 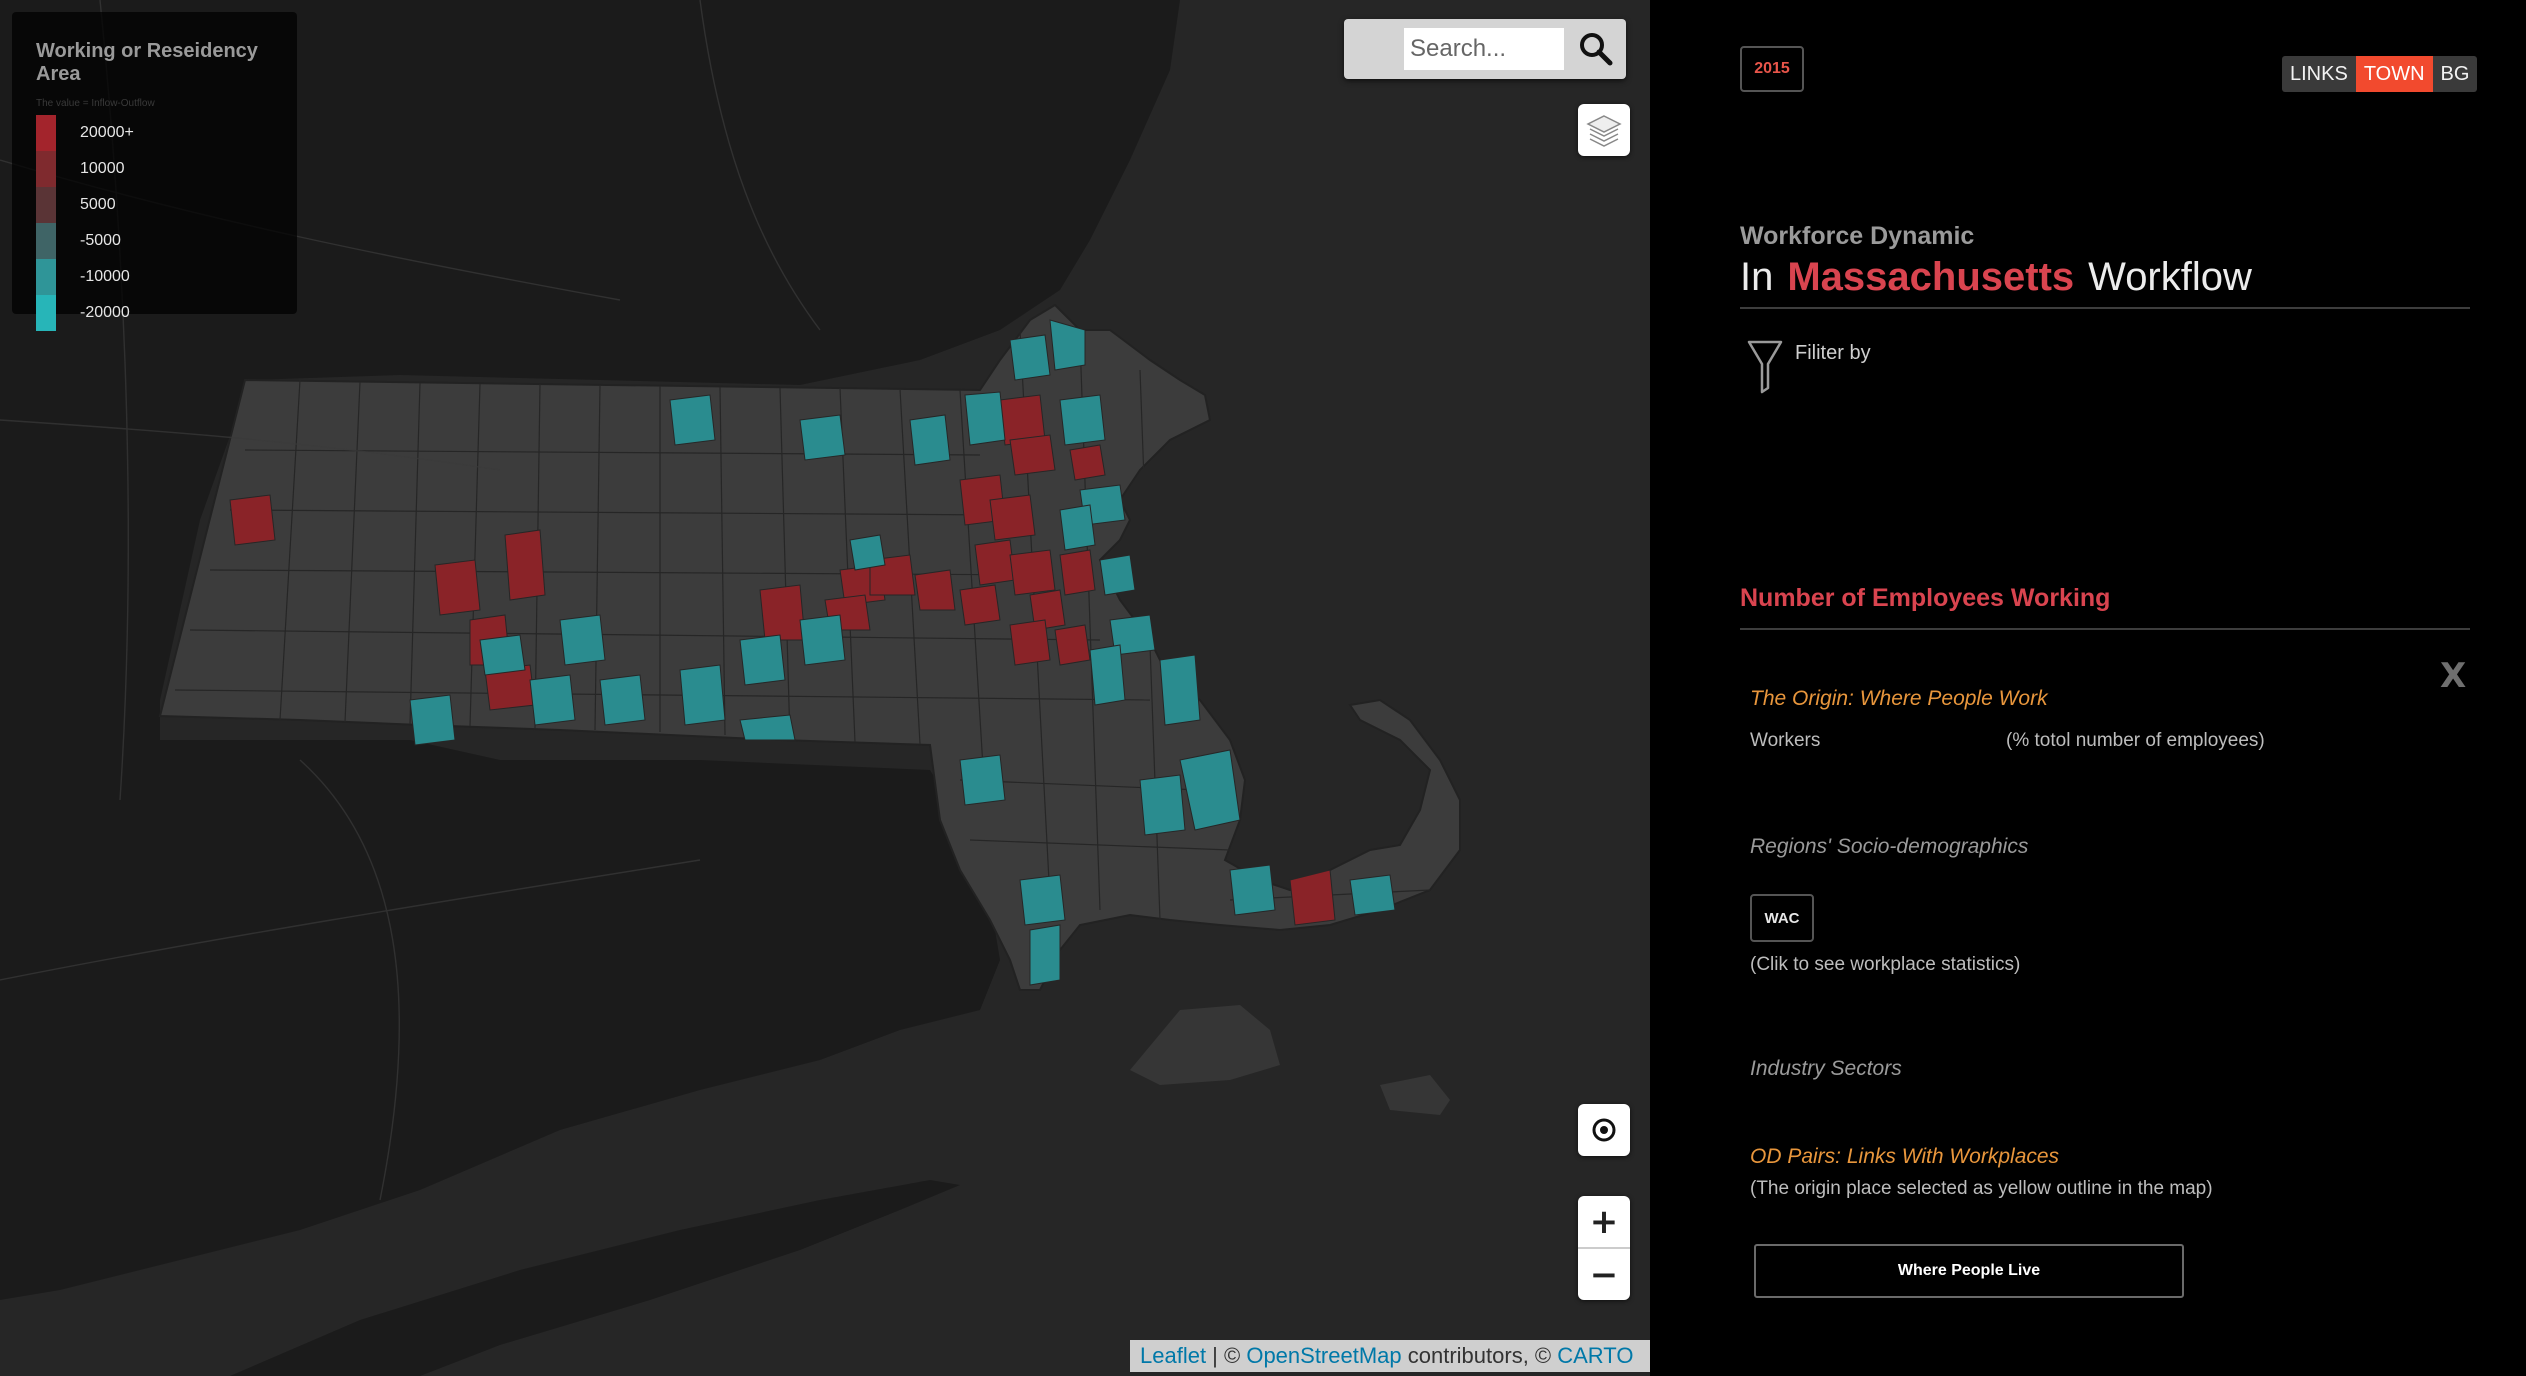 What do you see at coordinates (2135, 740) in the screenshot?
I see `workers-percent-label: (% totol number of employees)` at bounding box center [2135, 740].